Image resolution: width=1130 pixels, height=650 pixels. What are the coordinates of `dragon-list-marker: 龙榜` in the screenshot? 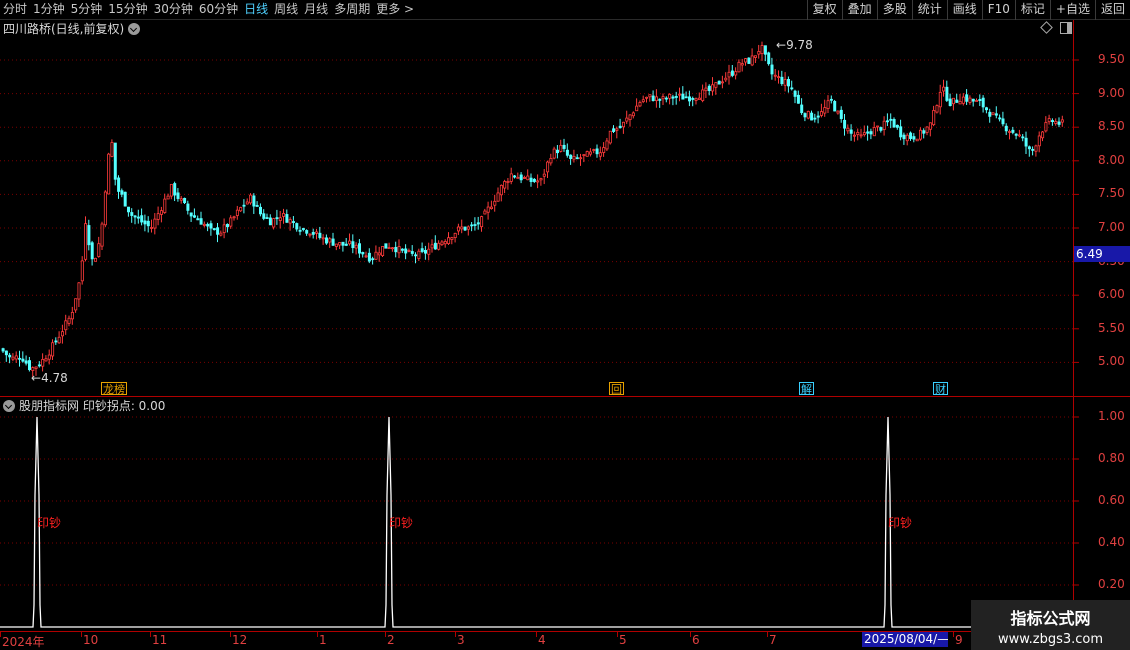 It's located at (114, 389).